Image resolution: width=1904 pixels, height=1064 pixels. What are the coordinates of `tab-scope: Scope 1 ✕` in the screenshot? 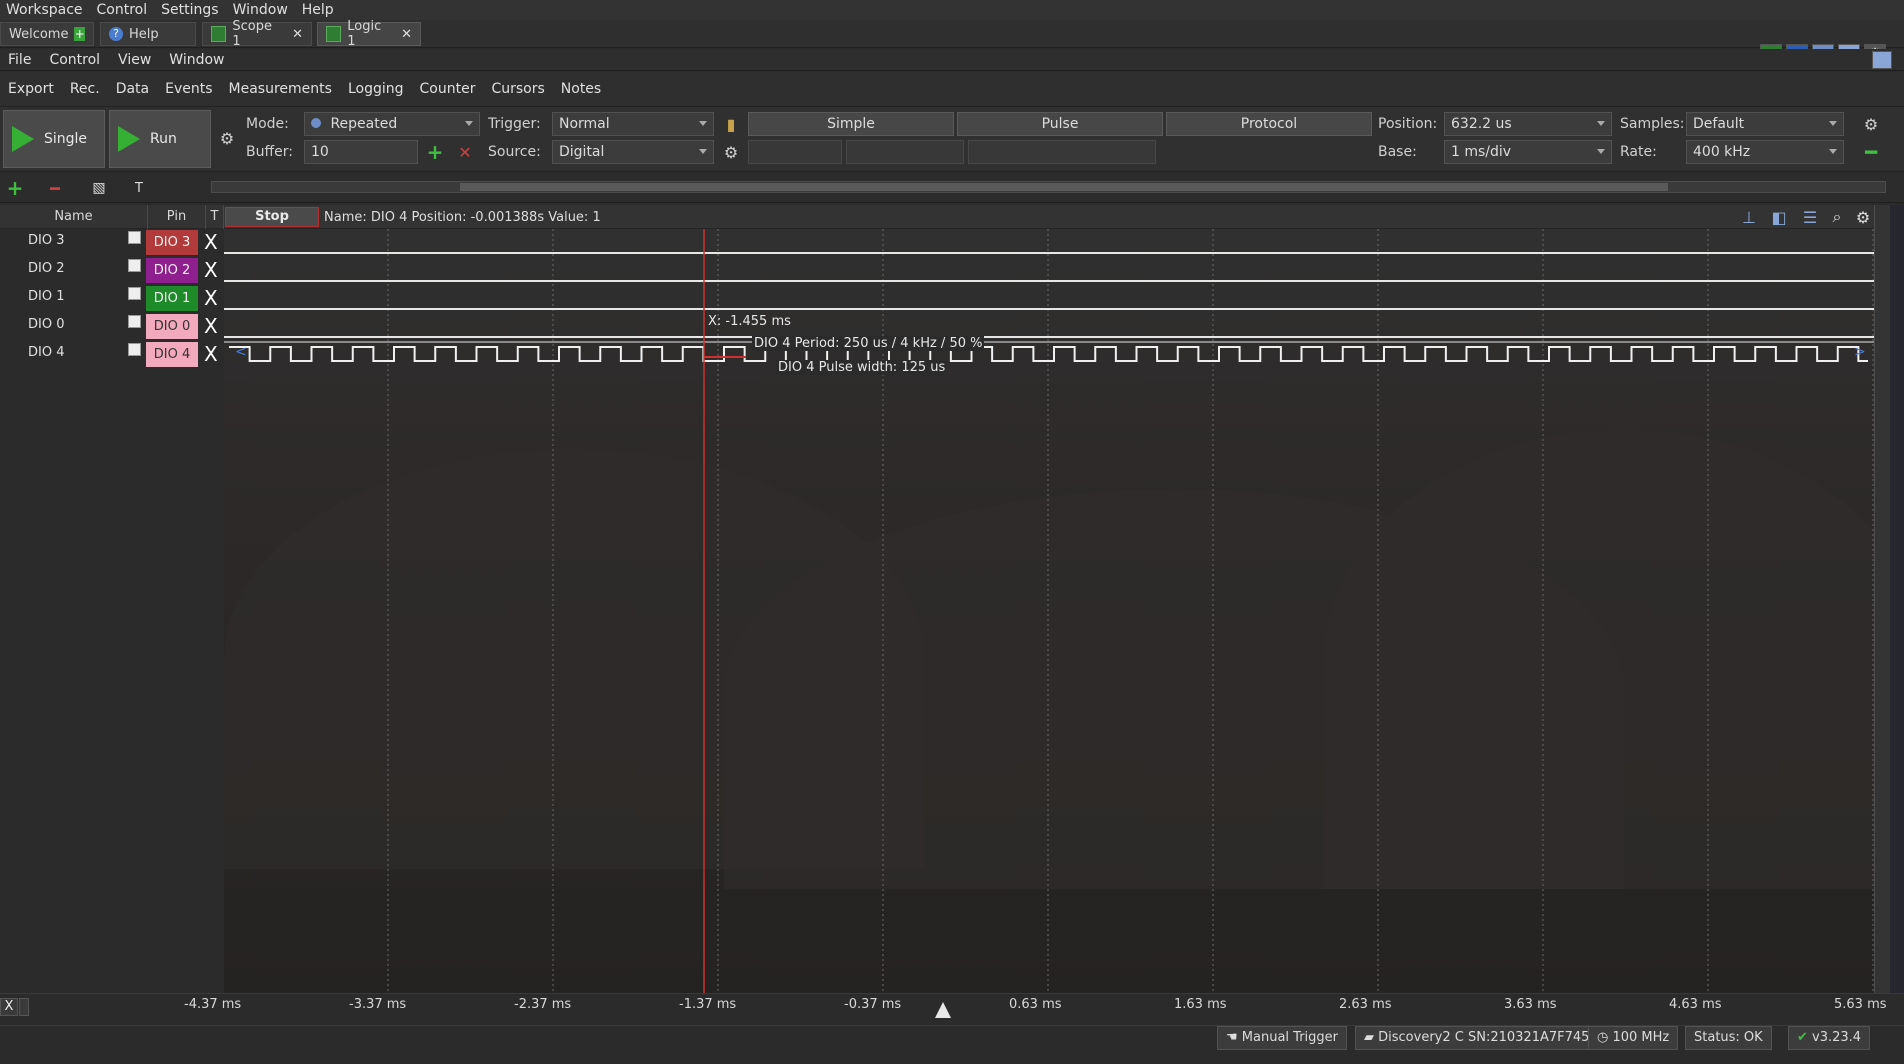 It's located at (257, 34).